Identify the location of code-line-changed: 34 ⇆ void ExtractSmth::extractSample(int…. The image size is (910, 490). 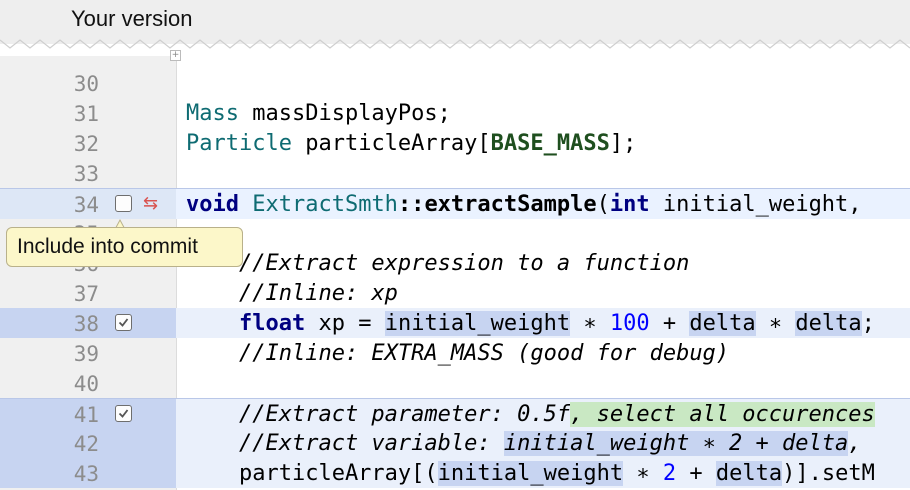
(455, 203).